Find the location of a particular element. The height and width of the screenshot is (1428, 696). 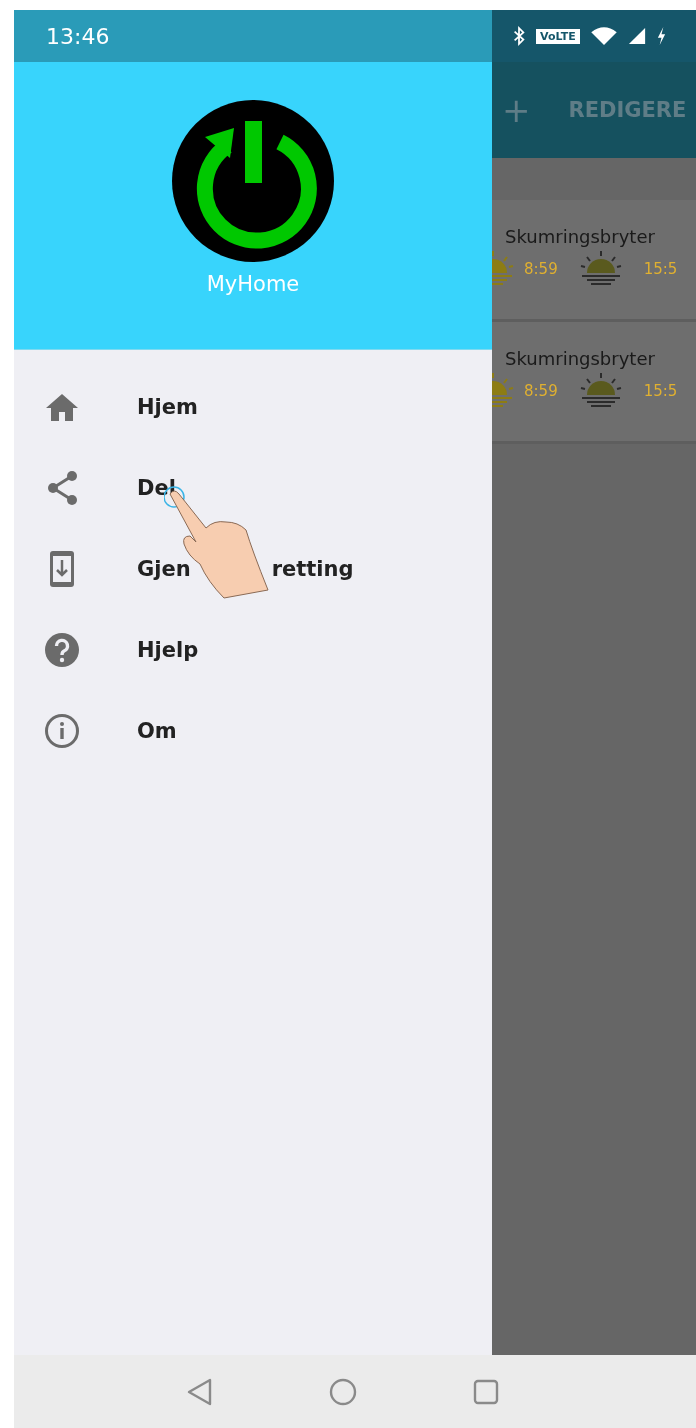

phone-download-icon is located at coordinates (62, 568).